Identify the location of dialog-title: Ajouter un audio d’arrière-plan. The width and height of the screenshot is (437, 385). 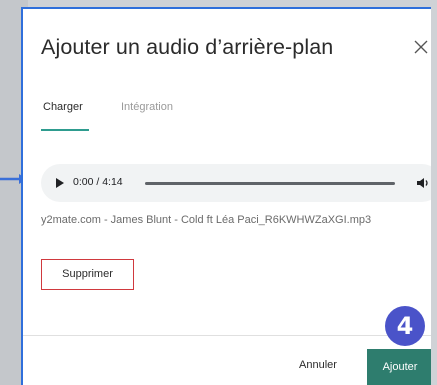
(187, 47).